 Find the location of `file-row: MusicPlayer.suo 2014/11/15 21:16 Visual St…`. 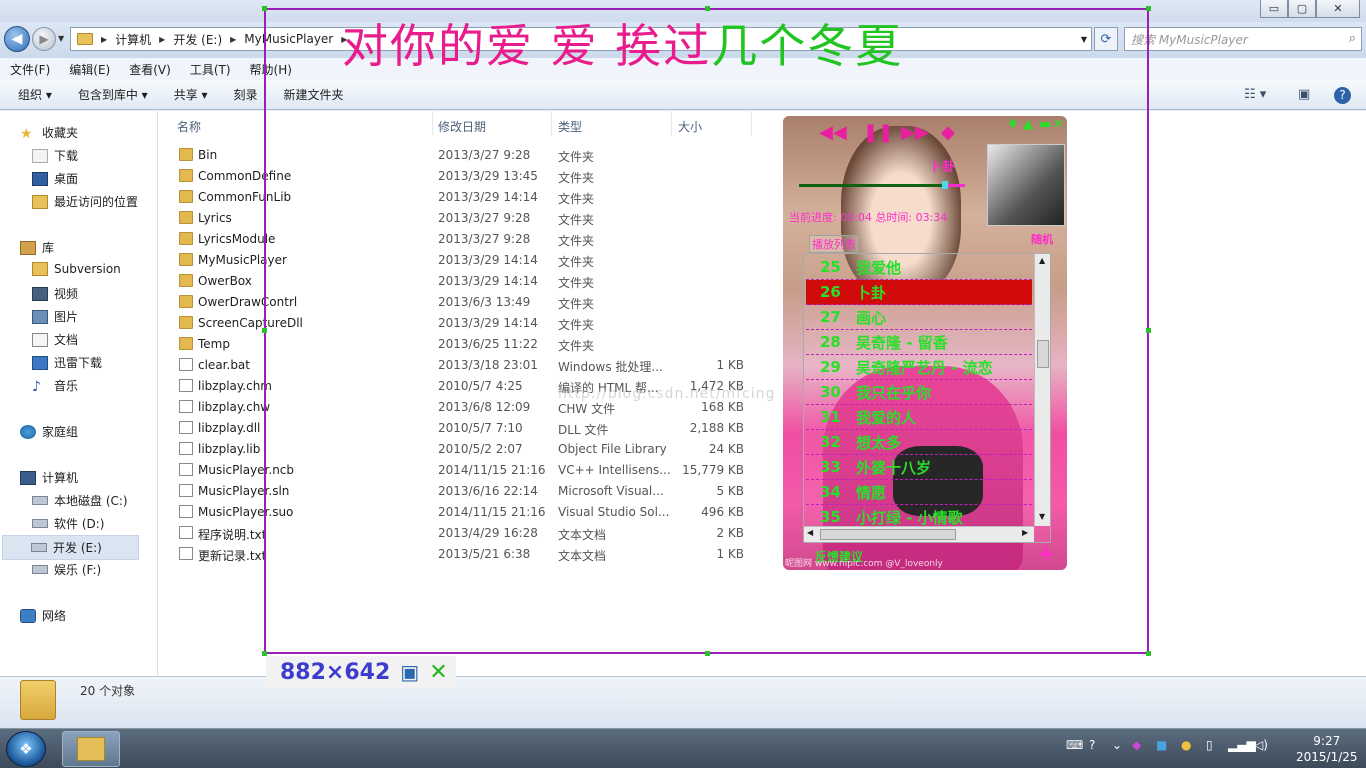

file-row: MusicPlayer.suo 2014/11/15 21:16 Visual St… is located at coordinates (466, 512).